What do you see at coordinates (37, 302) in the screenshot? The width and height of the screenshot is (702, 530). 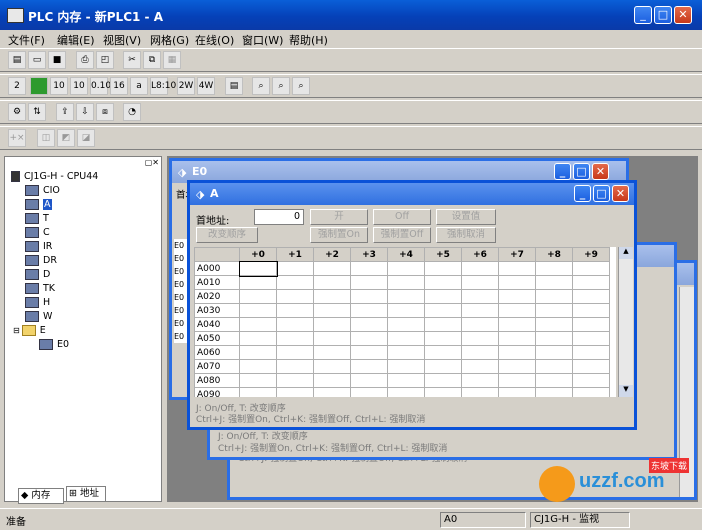 I see `tree-item-h: H` at bounding box center [37, 302].